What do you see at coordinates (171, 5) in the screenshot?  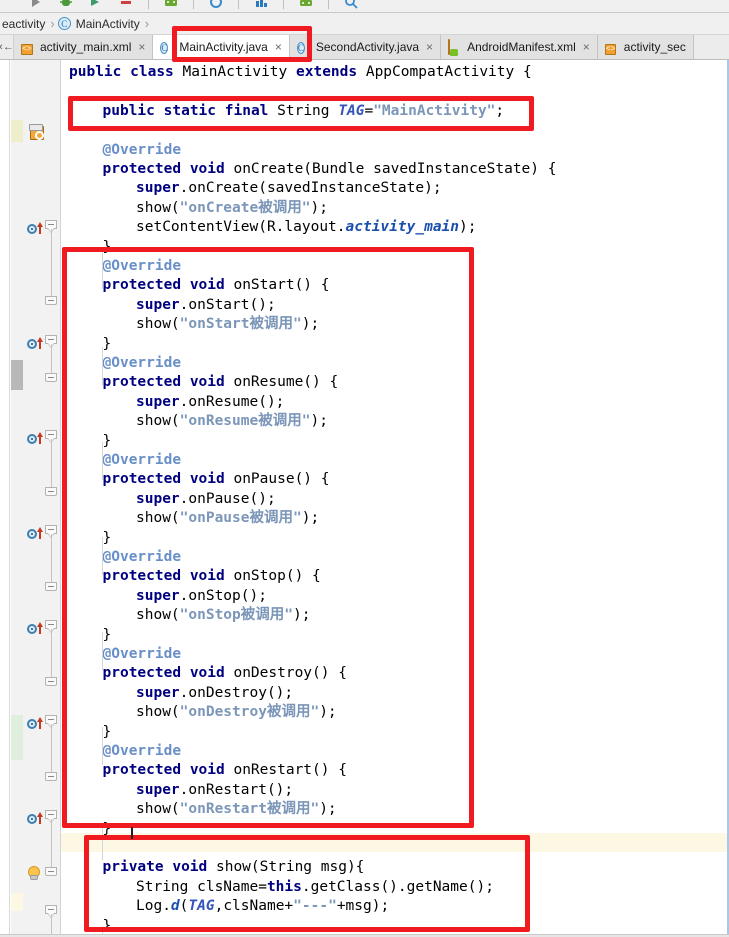 I see `avd-manager-icon` at bounding box center [171, 5].